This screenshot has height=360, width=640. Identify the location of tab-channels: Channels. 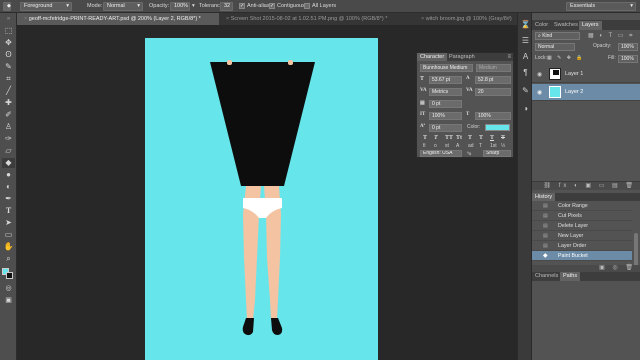
(546, 276).